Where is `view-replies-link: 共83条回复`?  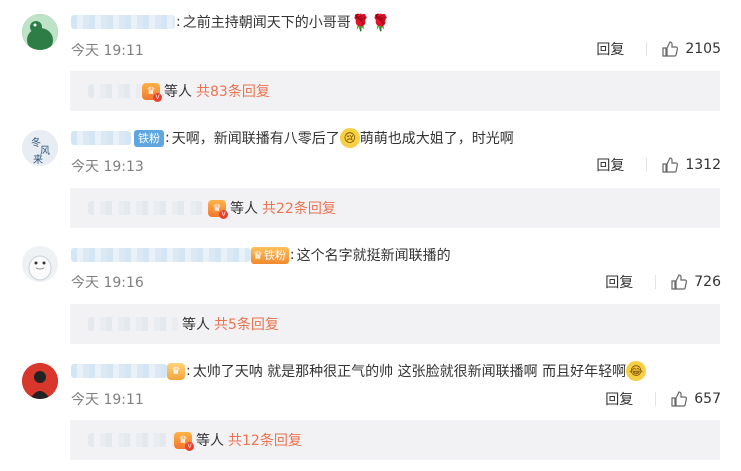
view-replies-link: 共83条回复 is located at coordinates (233, 91).